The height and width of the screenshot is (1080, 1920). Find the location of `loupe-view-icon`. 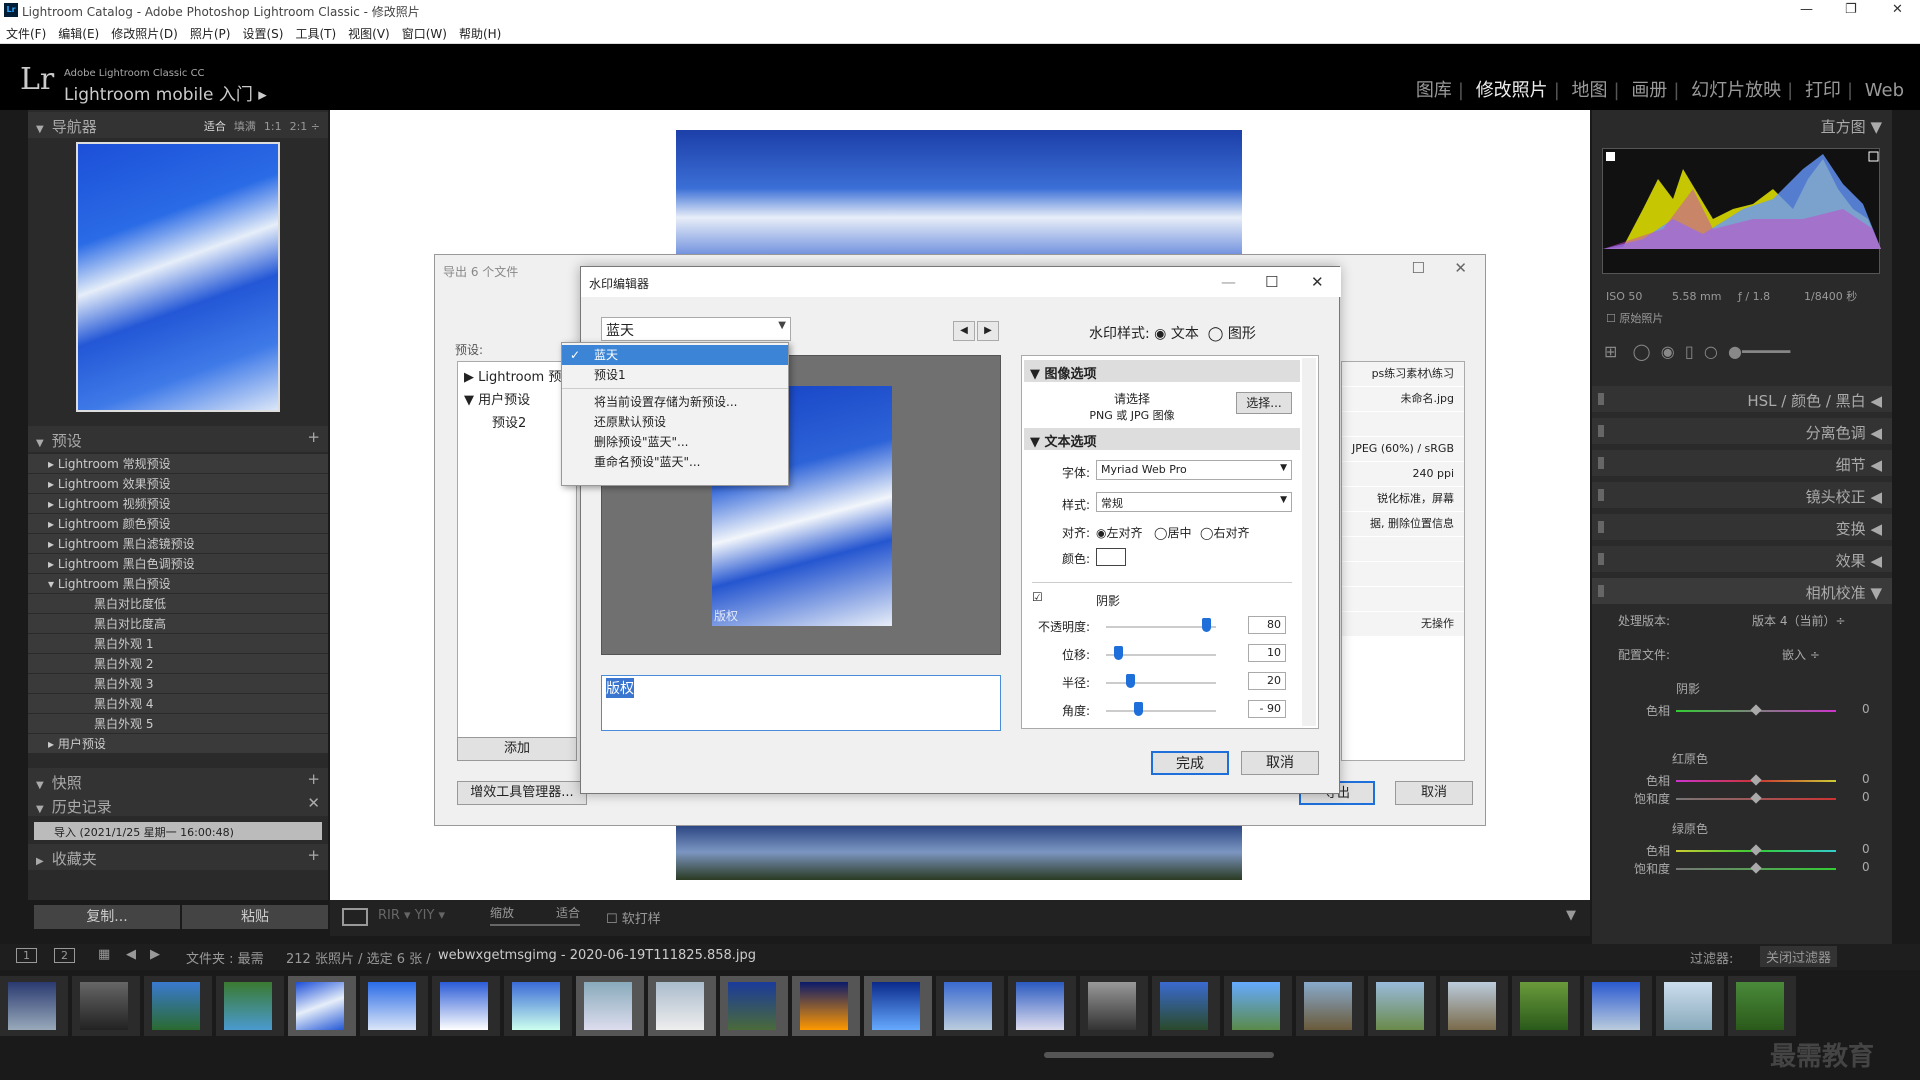

loupe-view-icon is located at coordinates (355, 917).